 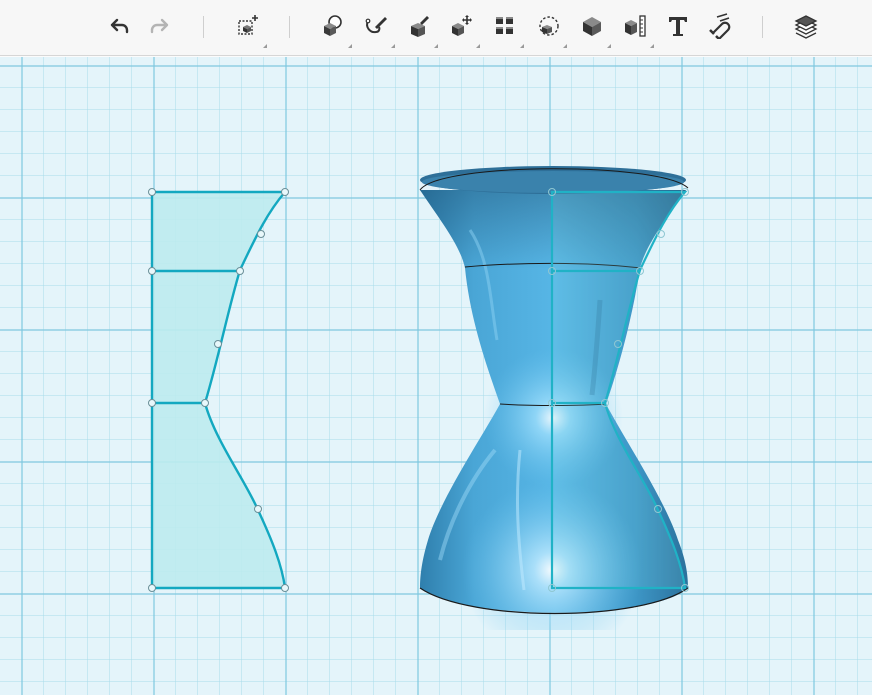 I want to click on measure-button, so click(x=637, y=28).